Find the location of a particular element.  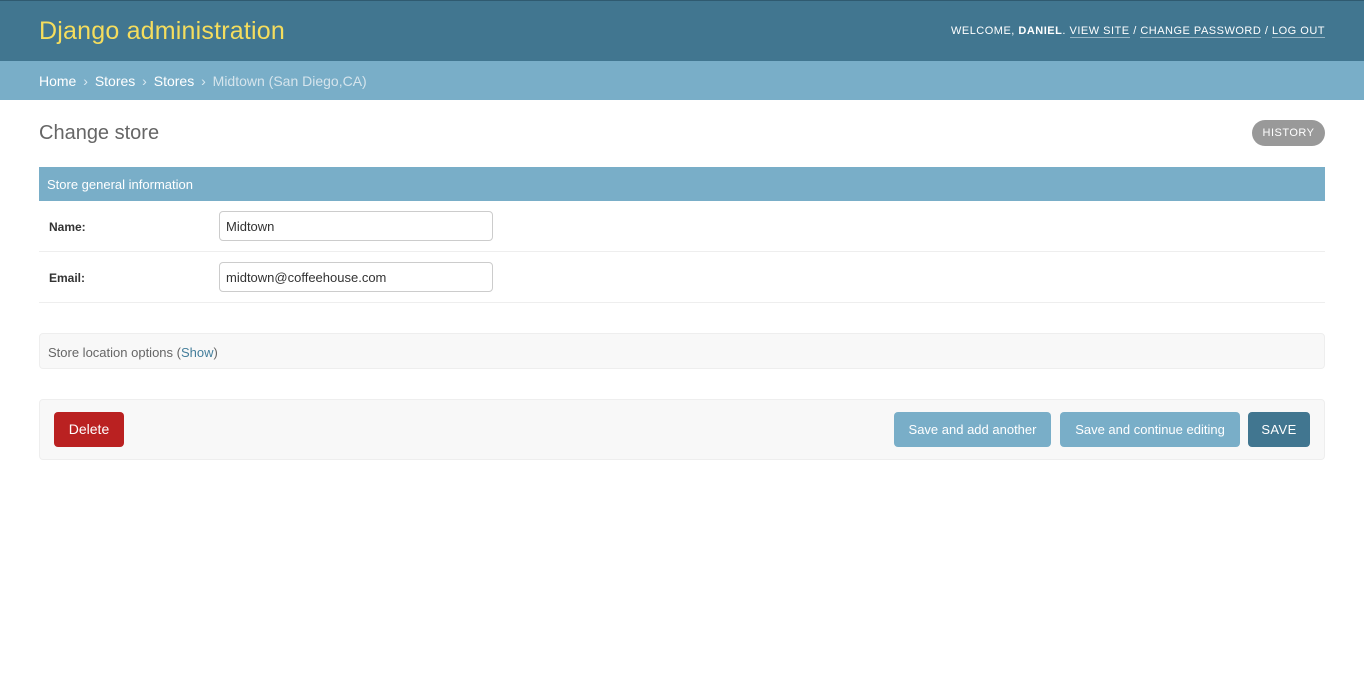

welcome-text: WELCOME, is located at coordinates (984, 31).